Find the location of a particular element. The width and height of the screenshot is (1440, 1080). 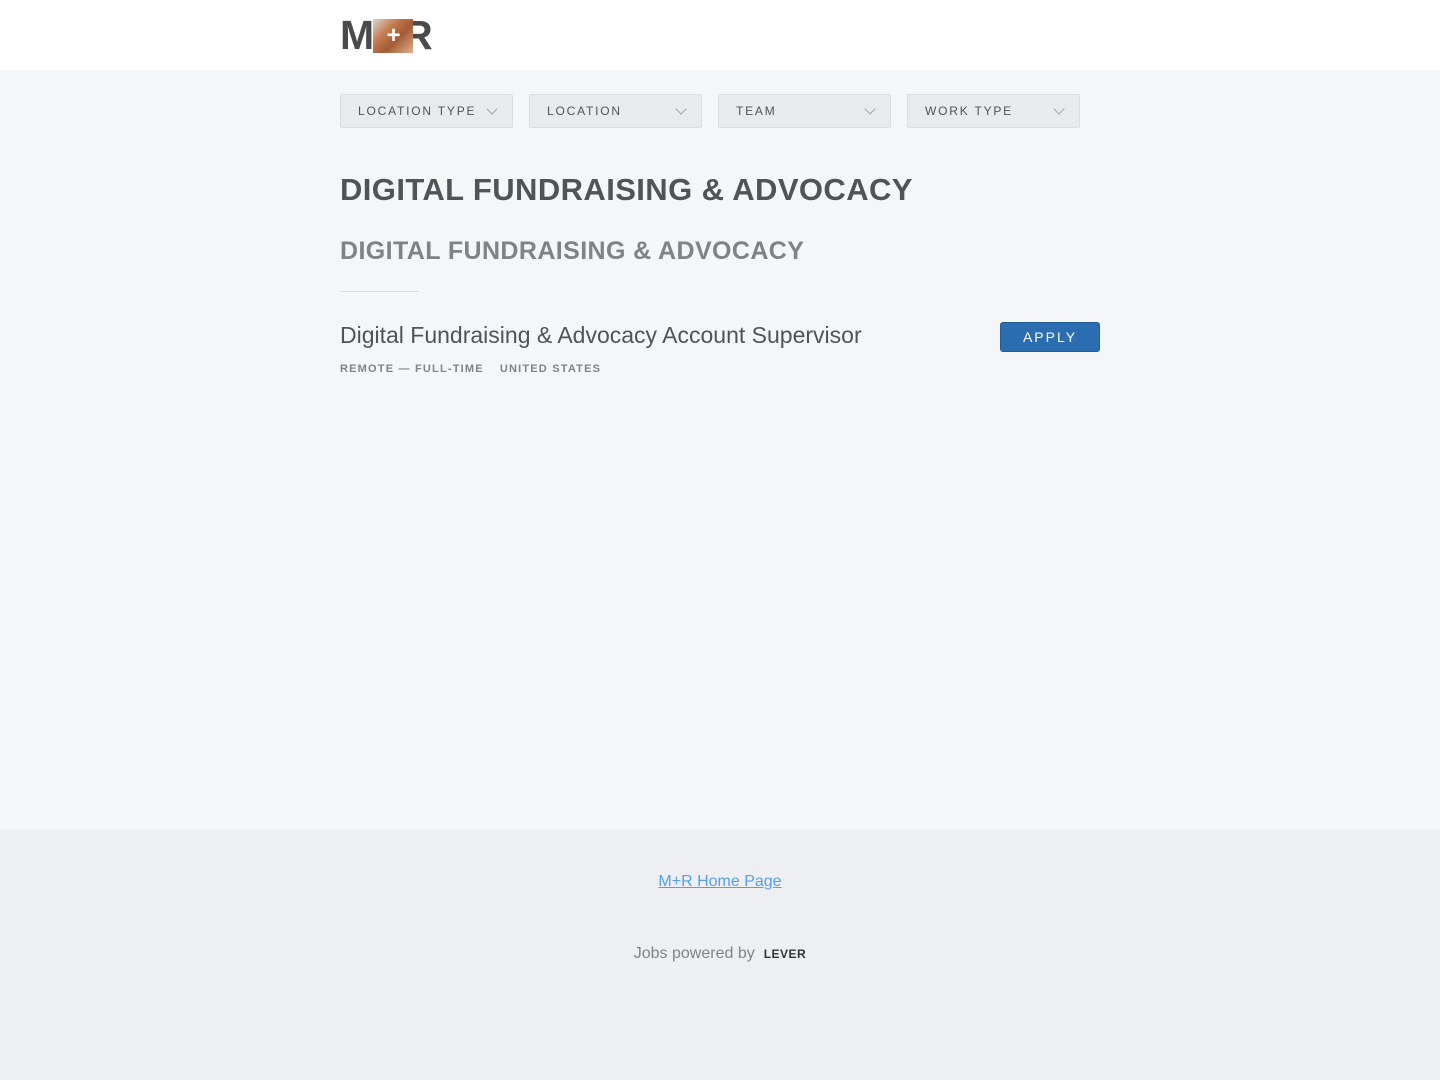

filter-label: WORK TYPE is located at coordinates (969, 111).